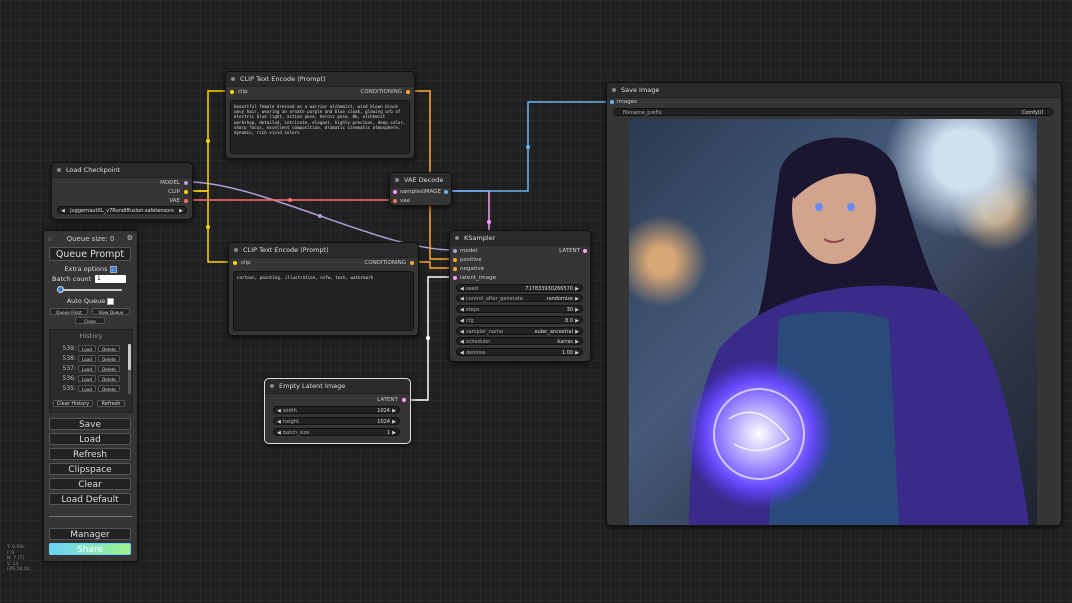 The width and height of the screenshot is (1072, 603). I want to click on width-widget: ◀ width 1024 ▶, so click(336, 410).